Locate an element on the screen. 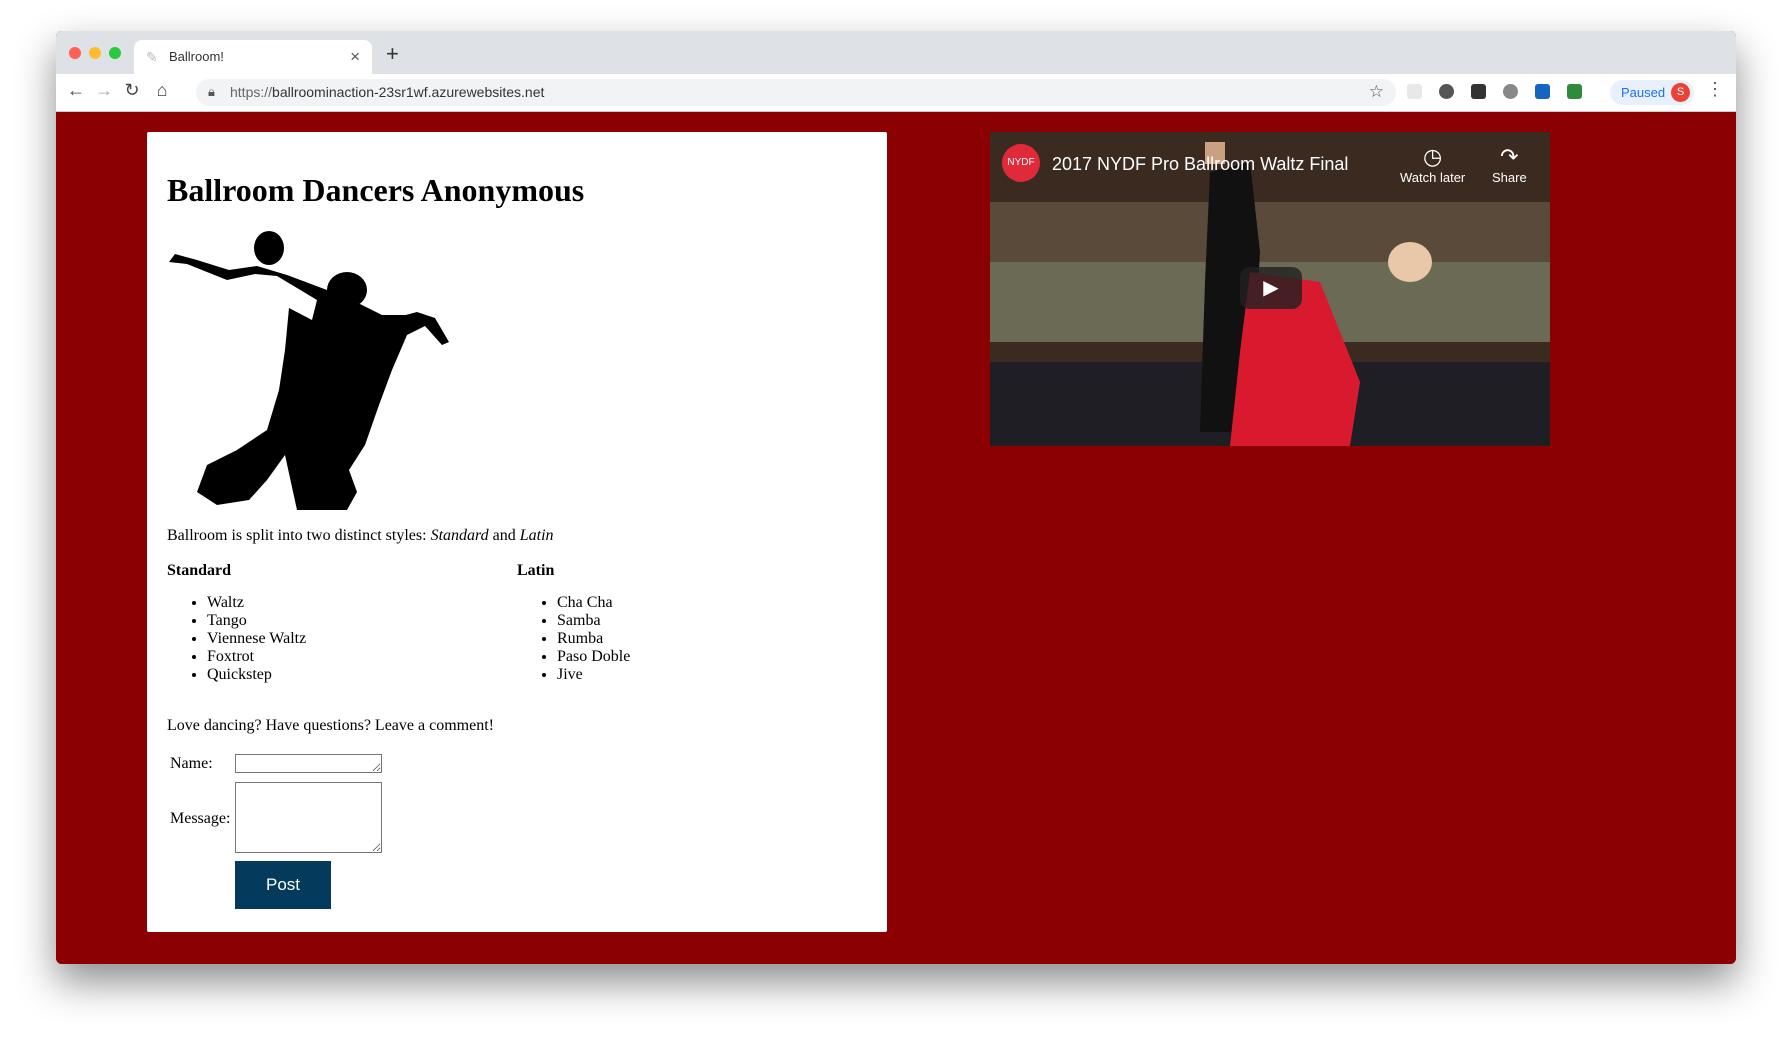  share-button: ↷ Share is located at coordinates (1509, 164).